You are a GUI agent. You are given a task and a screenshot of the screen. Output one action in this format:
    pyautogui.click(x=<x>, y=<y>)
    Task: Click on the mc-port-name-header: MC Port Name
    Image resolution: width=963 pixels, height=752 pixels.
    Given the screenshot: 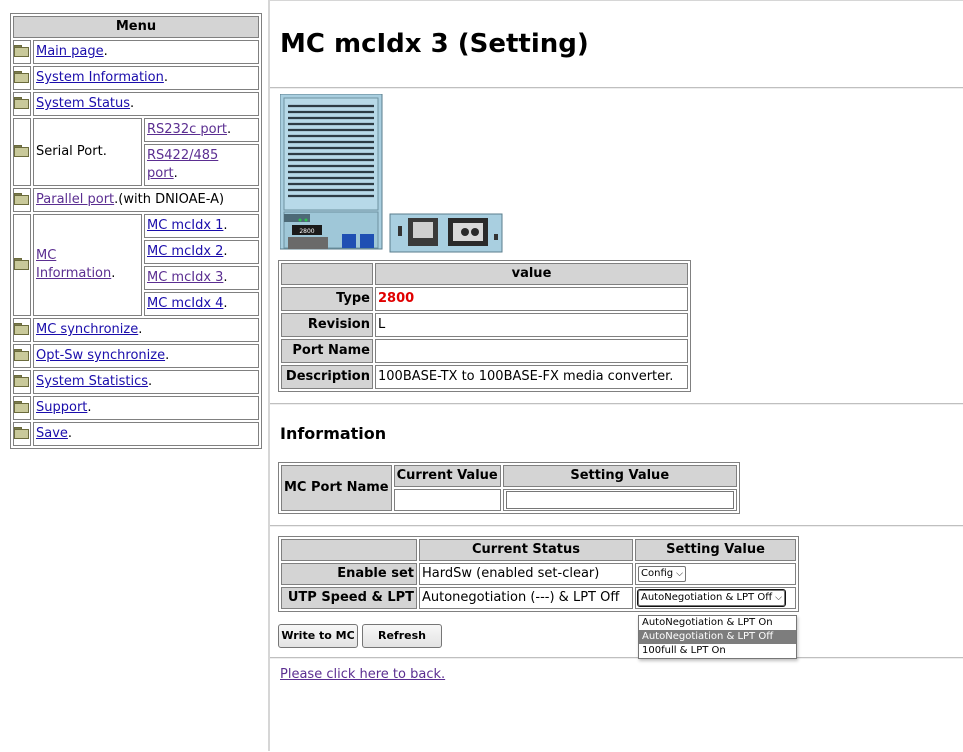 What is the action you would take?
    pyautogui.click(x=336, y=488)
    